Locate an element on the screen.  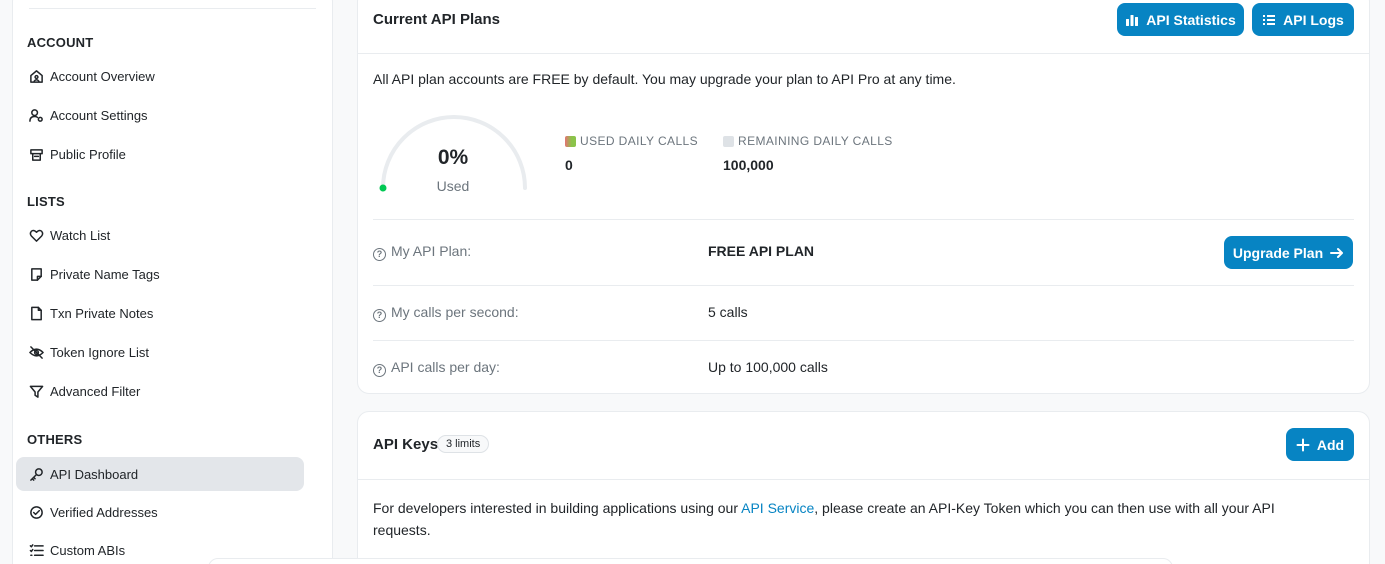
api-statistics-button: API Statistics is located at coordinates (1180, 19).